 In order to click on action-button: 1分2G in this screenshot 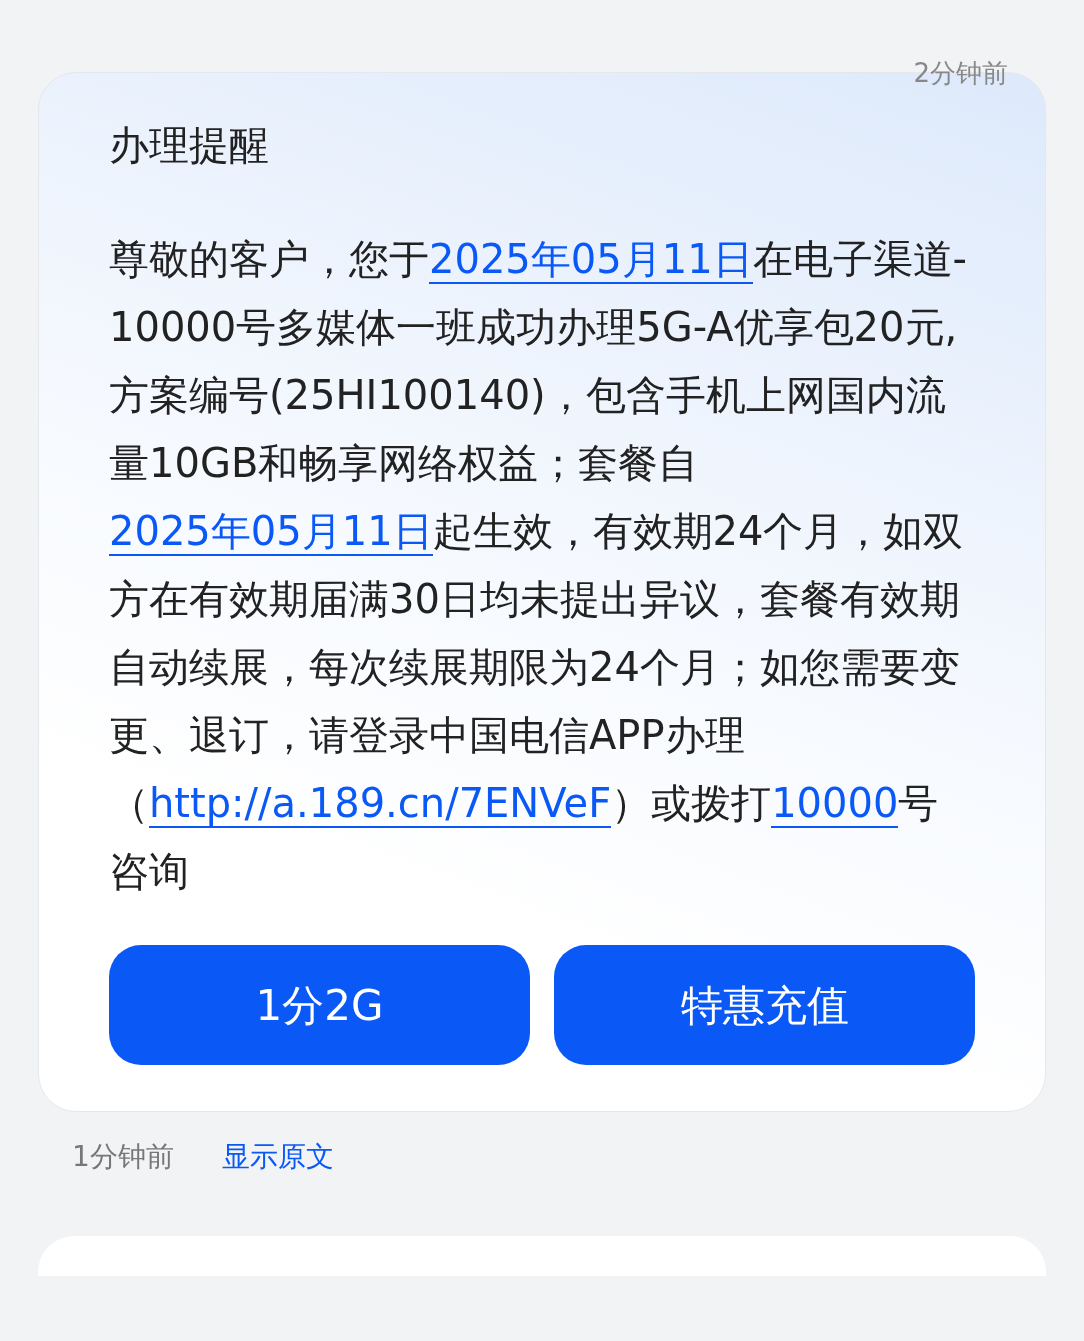, I will do `click(319, 1005)`.